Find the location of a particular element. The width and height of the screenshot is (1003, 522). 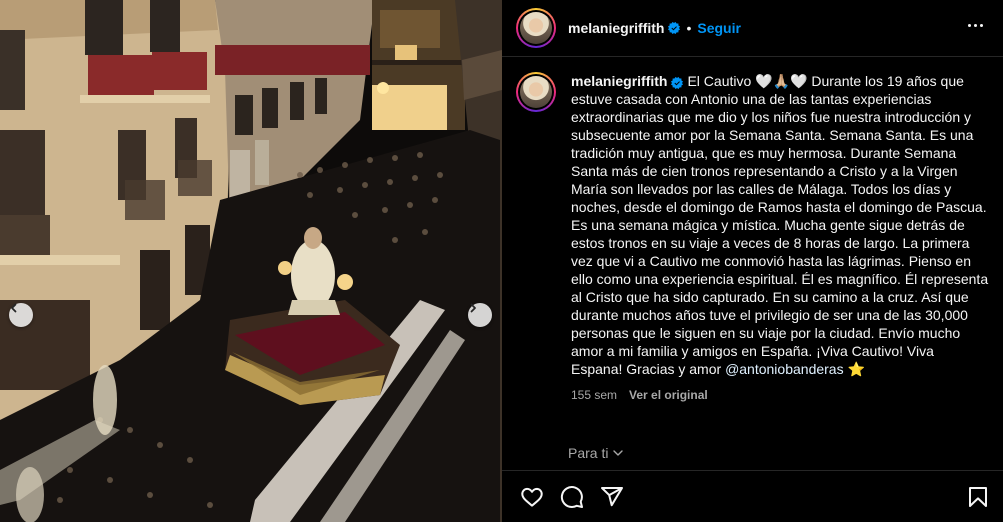

chevron-left-icon is located at coordinates (14, 308).